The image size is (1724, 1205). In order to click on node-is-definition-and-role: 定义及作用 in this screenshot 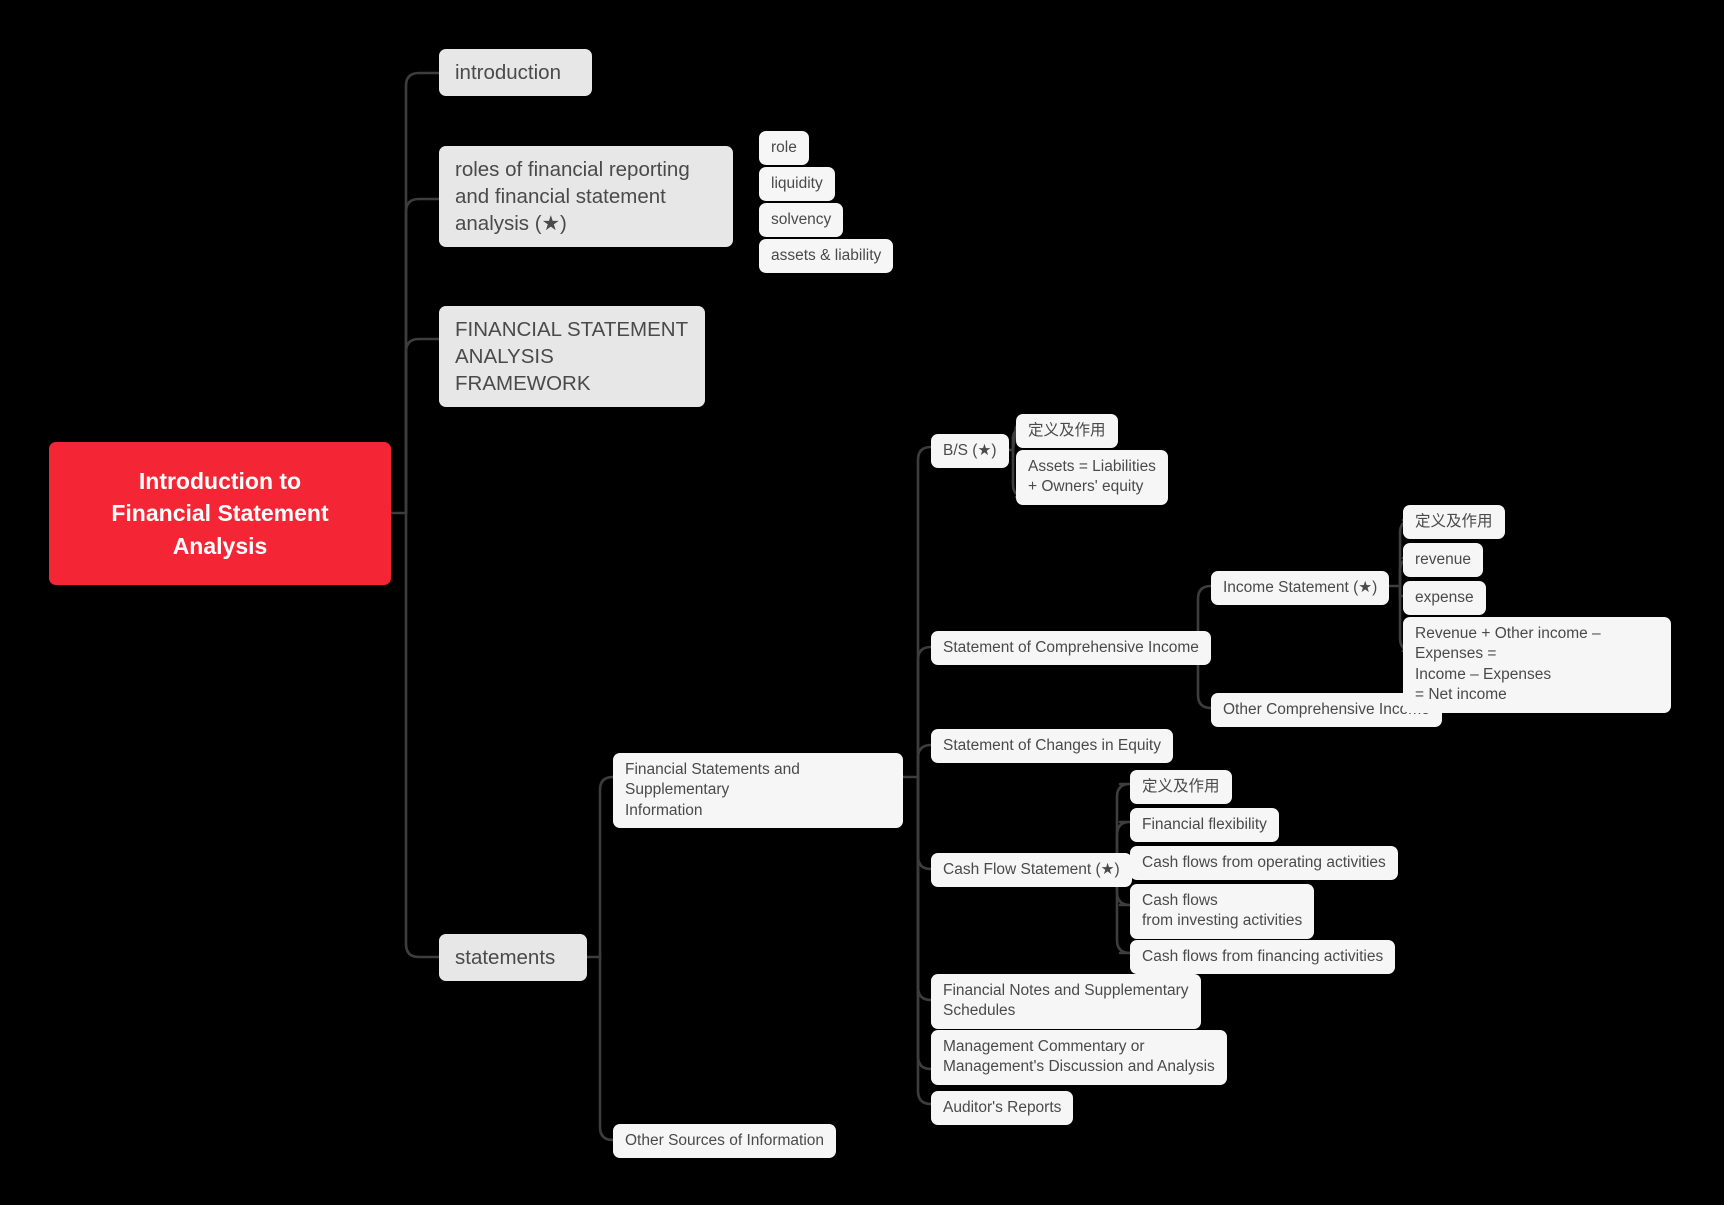, I will do `click(1454, 522)`.